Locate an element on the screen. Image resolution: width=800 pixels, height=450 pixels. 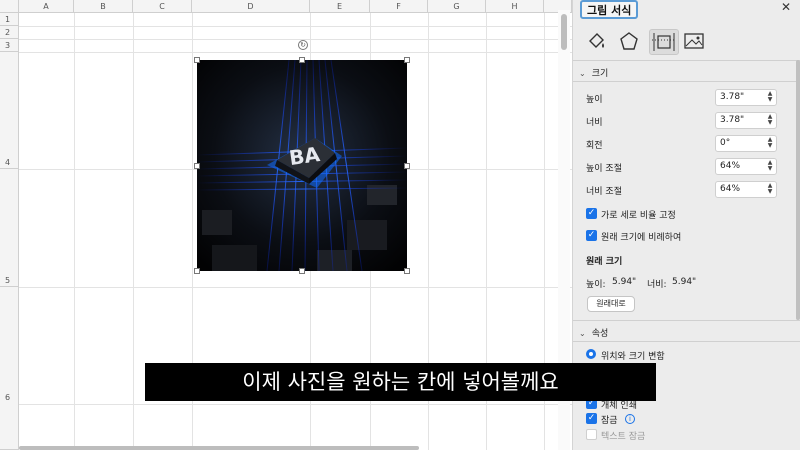
height-value: 3.78" is located at coordinates (732, 97).